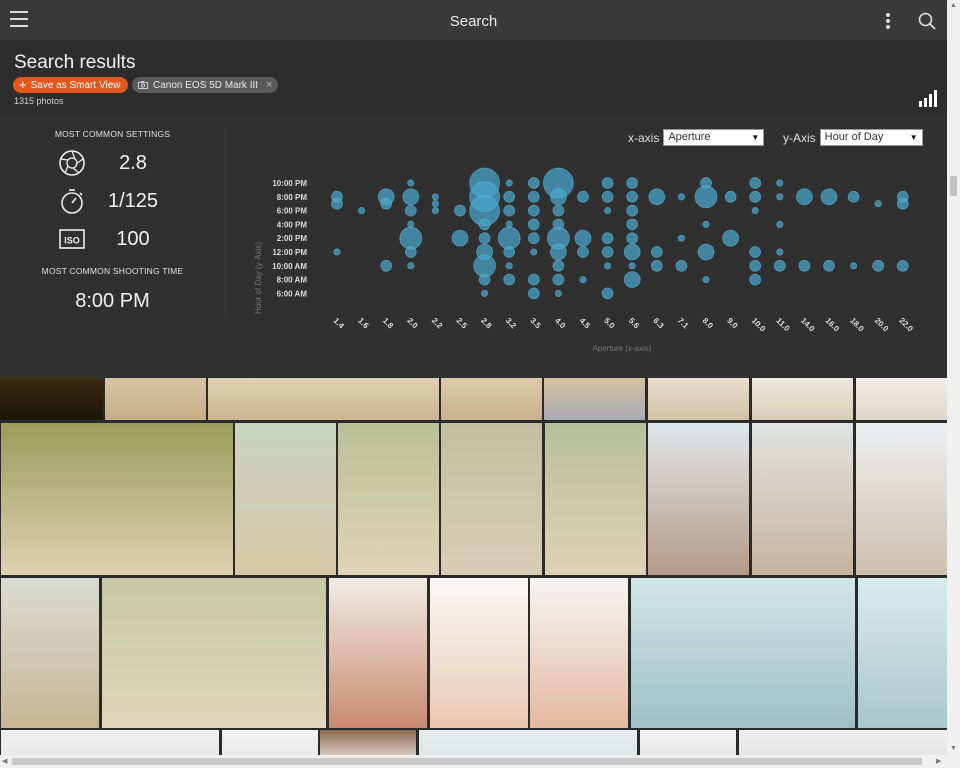  What do you see at coordinates (953, 5) in the screenshot?
I see `scroll-up-icon: ▲` at bounding box center [953, 5].